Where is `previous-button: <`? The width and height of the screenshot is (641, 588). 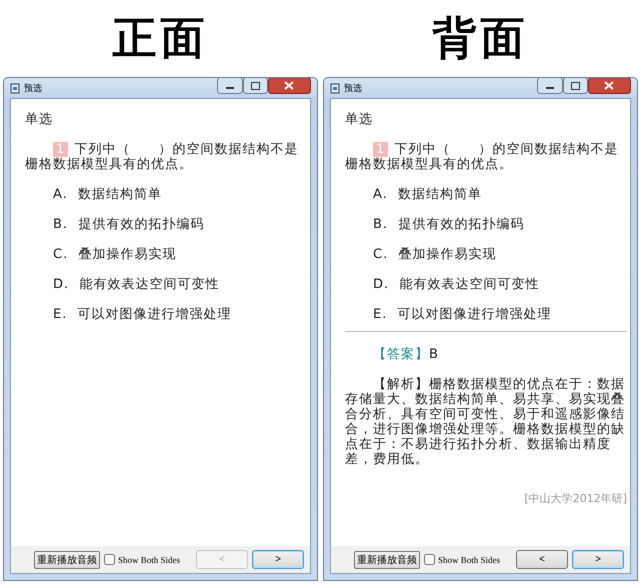
previous-button: < is located at coordinates (542, 559).